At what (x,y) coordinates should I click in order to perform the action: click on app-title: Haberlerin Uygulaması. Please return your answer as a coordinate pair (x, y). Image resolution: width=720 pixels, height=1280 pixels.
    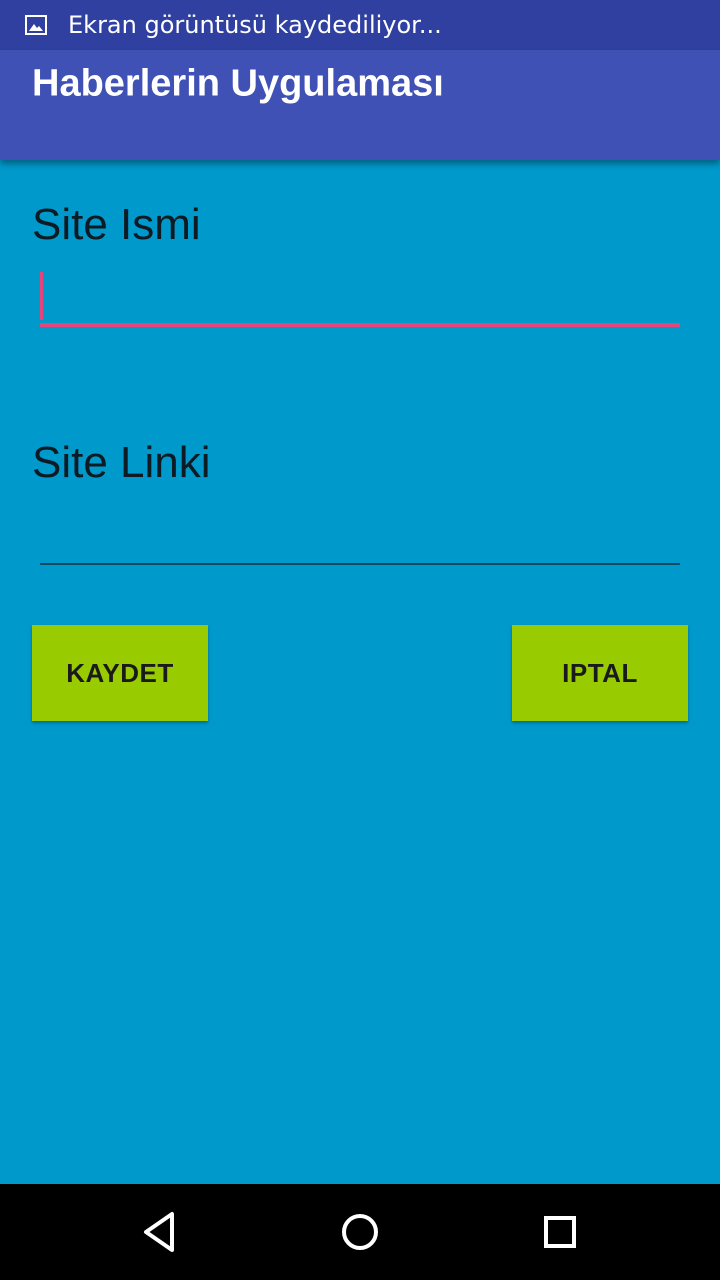
    Looking at the image, I should click on (238, 83).